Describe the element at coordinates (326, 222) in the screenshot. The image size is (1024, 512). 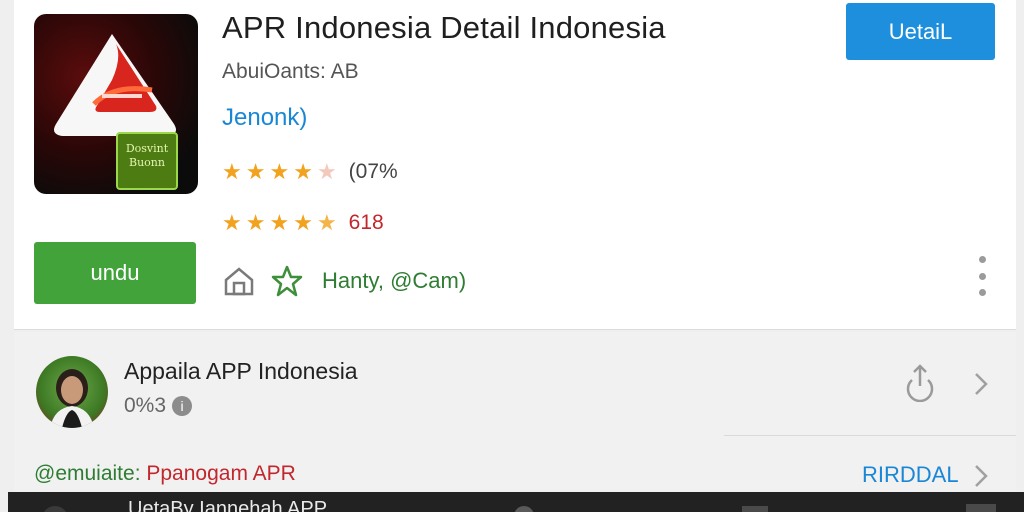
I see `star-half-icon: ★` at that location.